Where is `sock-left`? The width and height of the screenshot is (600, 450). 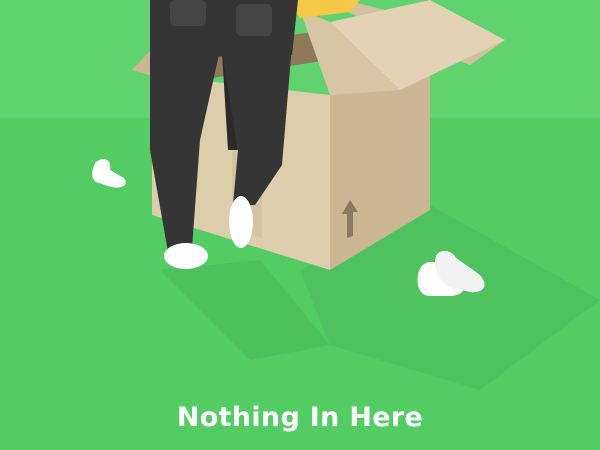
sock-left is located at coordinates (186, 256).